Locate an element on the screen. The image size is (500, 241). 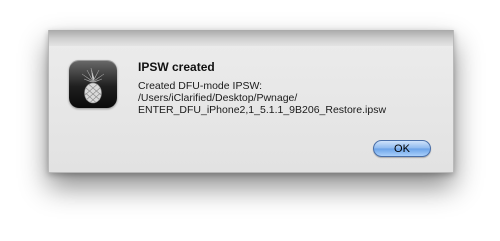
message-line: Created DFU-mode IPSW: is located at coordinates (200, 86).